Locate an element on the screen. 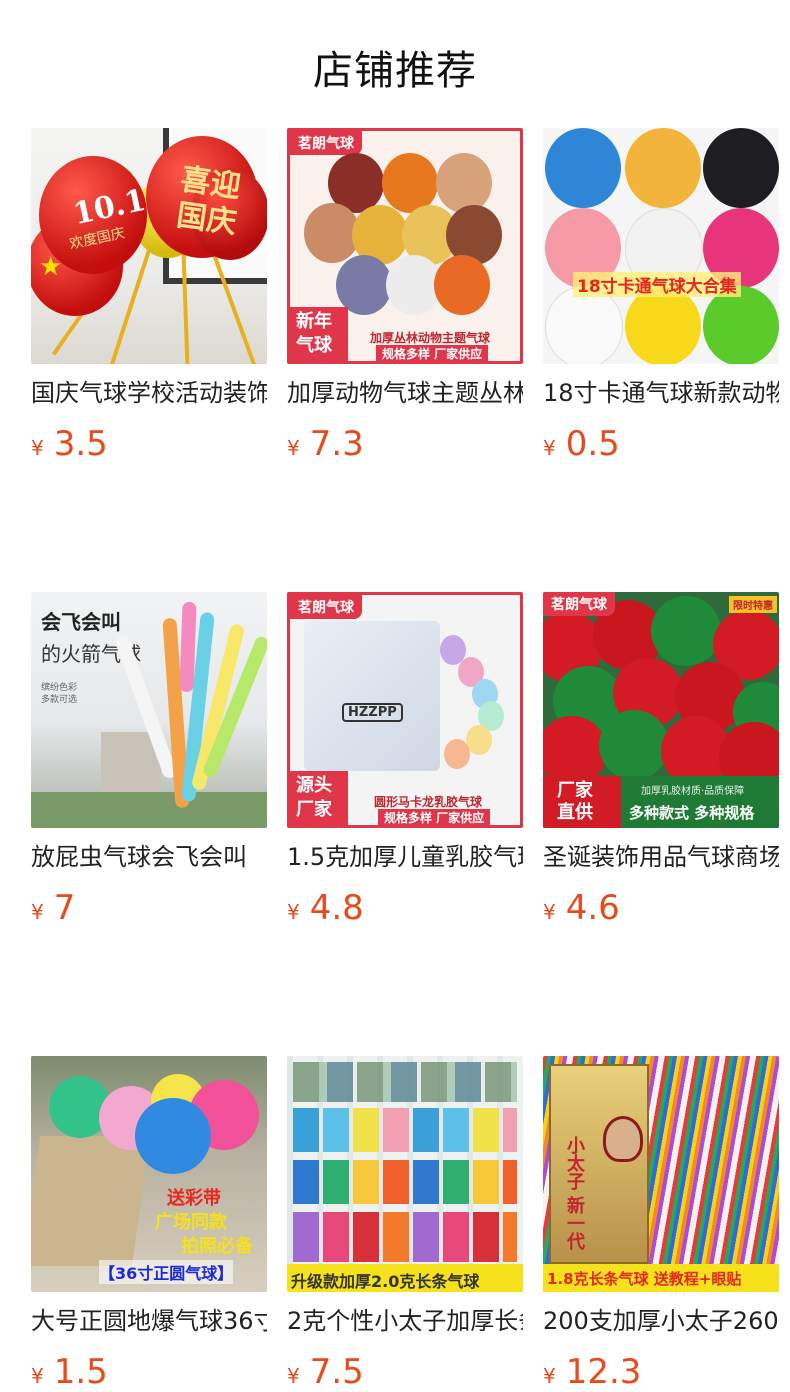  image-caption: 1.8克长条气球 送教程+眼贴 is located at coordinates (644, 1279).